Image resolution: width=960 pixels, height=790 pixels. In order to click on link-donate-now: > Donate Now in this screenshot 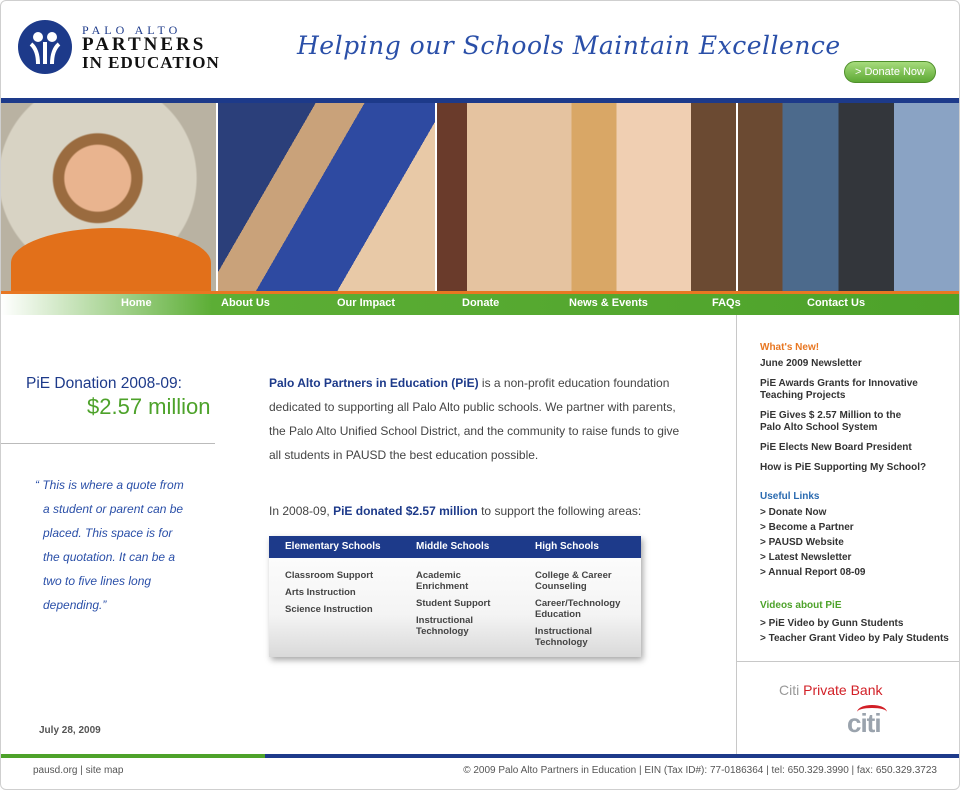, I will do `click(857, 512)`.